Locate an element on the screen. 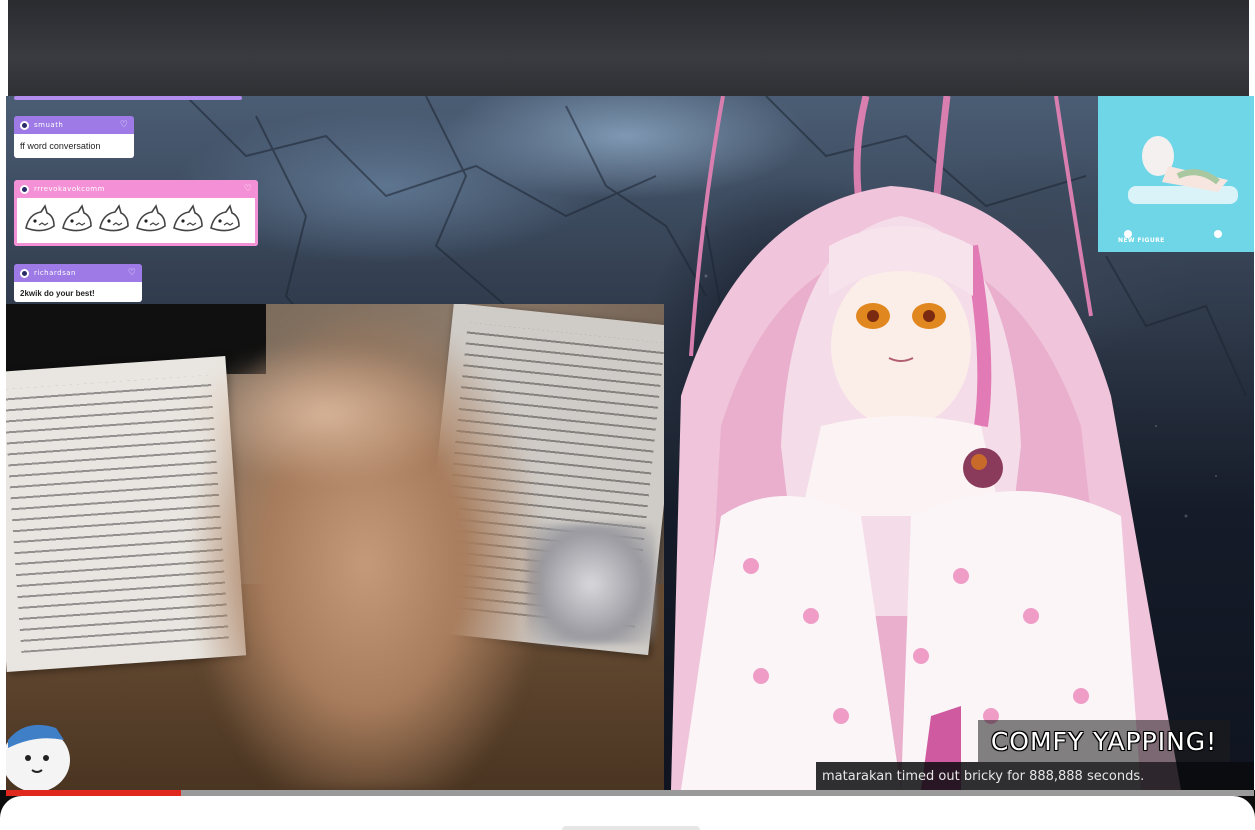 This screenshot has width=1255, height=830. chat-message-header: rrrevokavokcomm ♡ is located at coordinates (136, 189).